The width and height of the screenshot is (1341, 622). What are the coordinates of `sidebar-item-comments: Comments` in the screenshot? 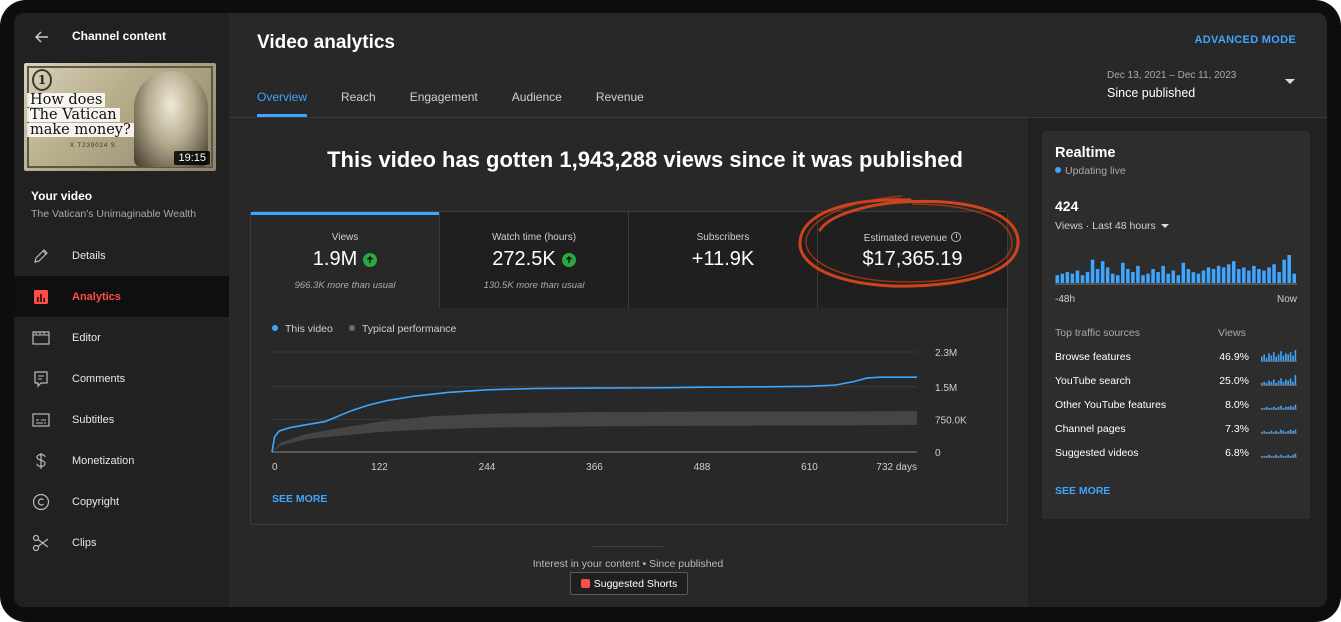 It's located at (121, 378).